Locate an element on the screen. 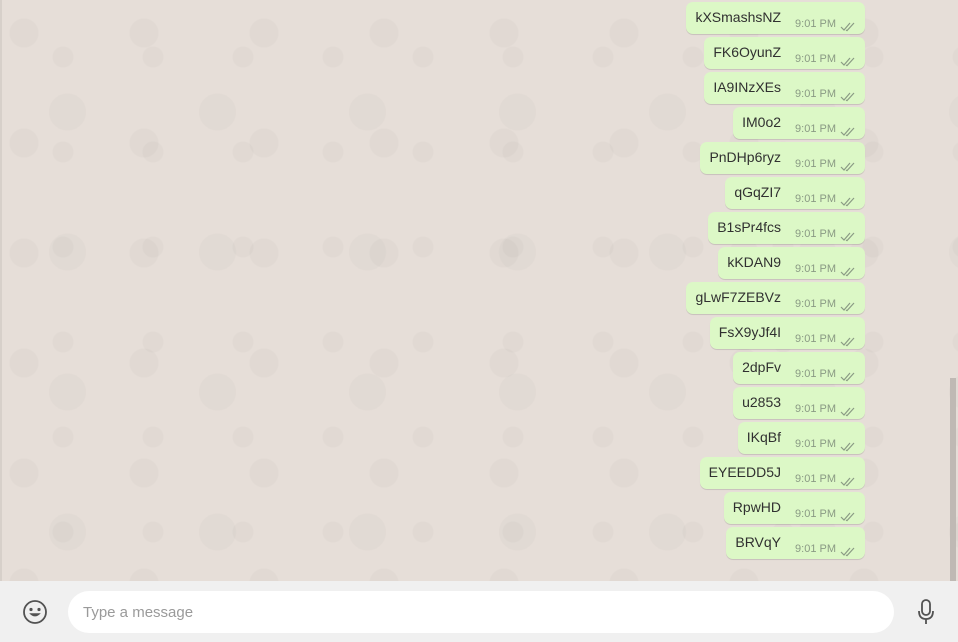 This screenshot has width=958, height=642. outgoing-message: kXSmashsNZ 9:01 PM is located at coordinates (775, 18).